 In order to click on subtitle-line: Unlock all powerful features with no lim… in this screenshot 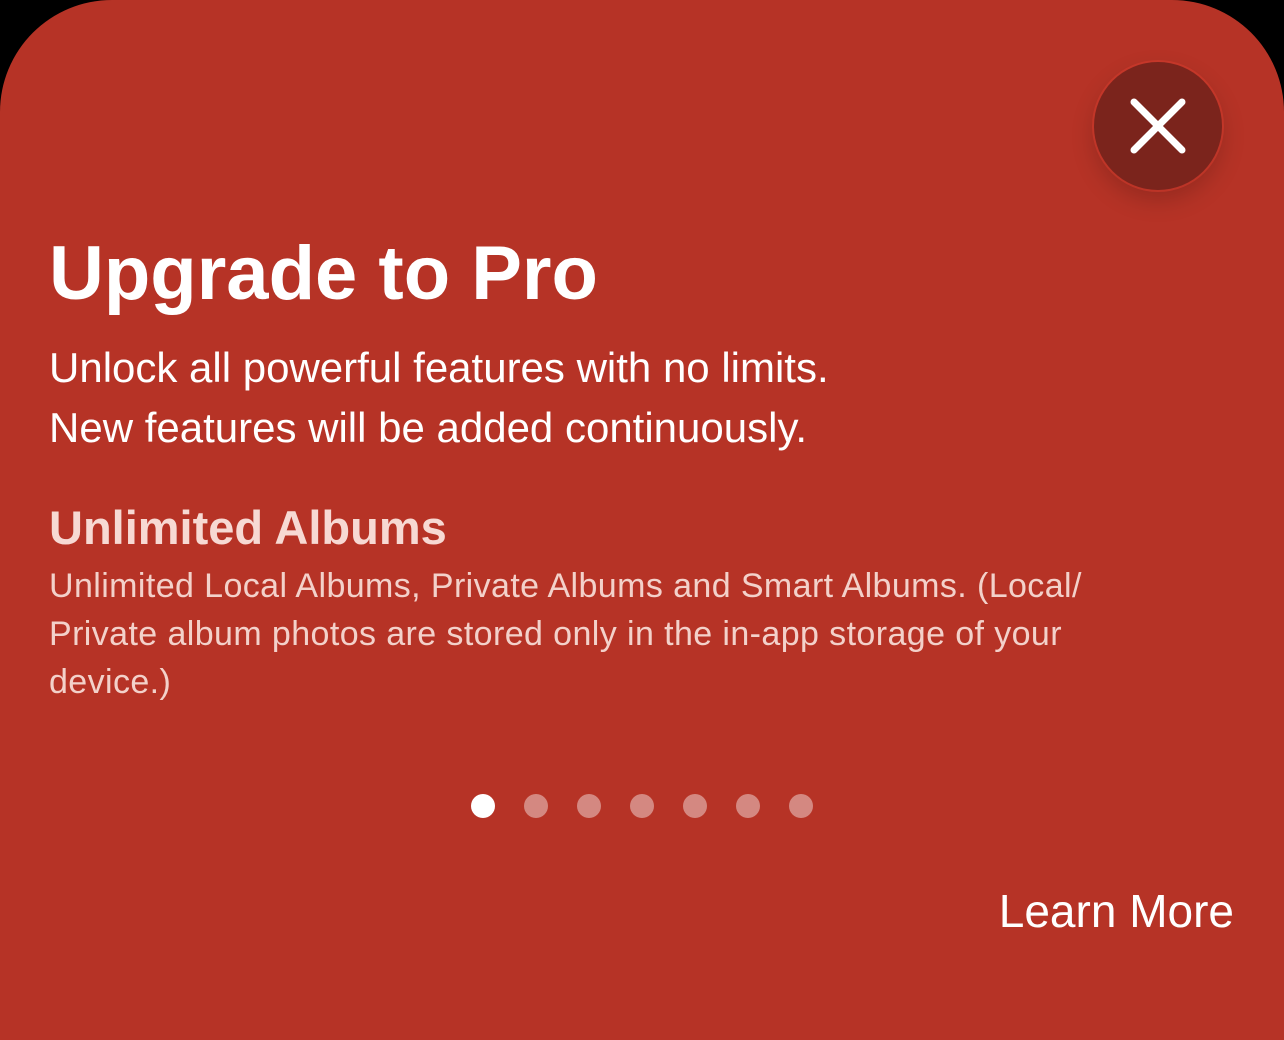, I will do `click(439, 367)`.